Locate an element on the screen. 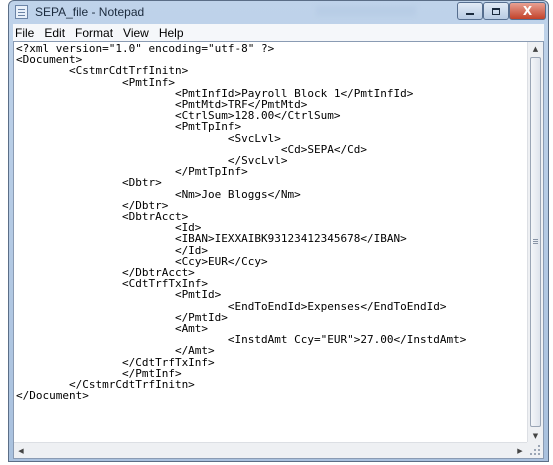  menu-view: View is located at coordinates (136, 33).